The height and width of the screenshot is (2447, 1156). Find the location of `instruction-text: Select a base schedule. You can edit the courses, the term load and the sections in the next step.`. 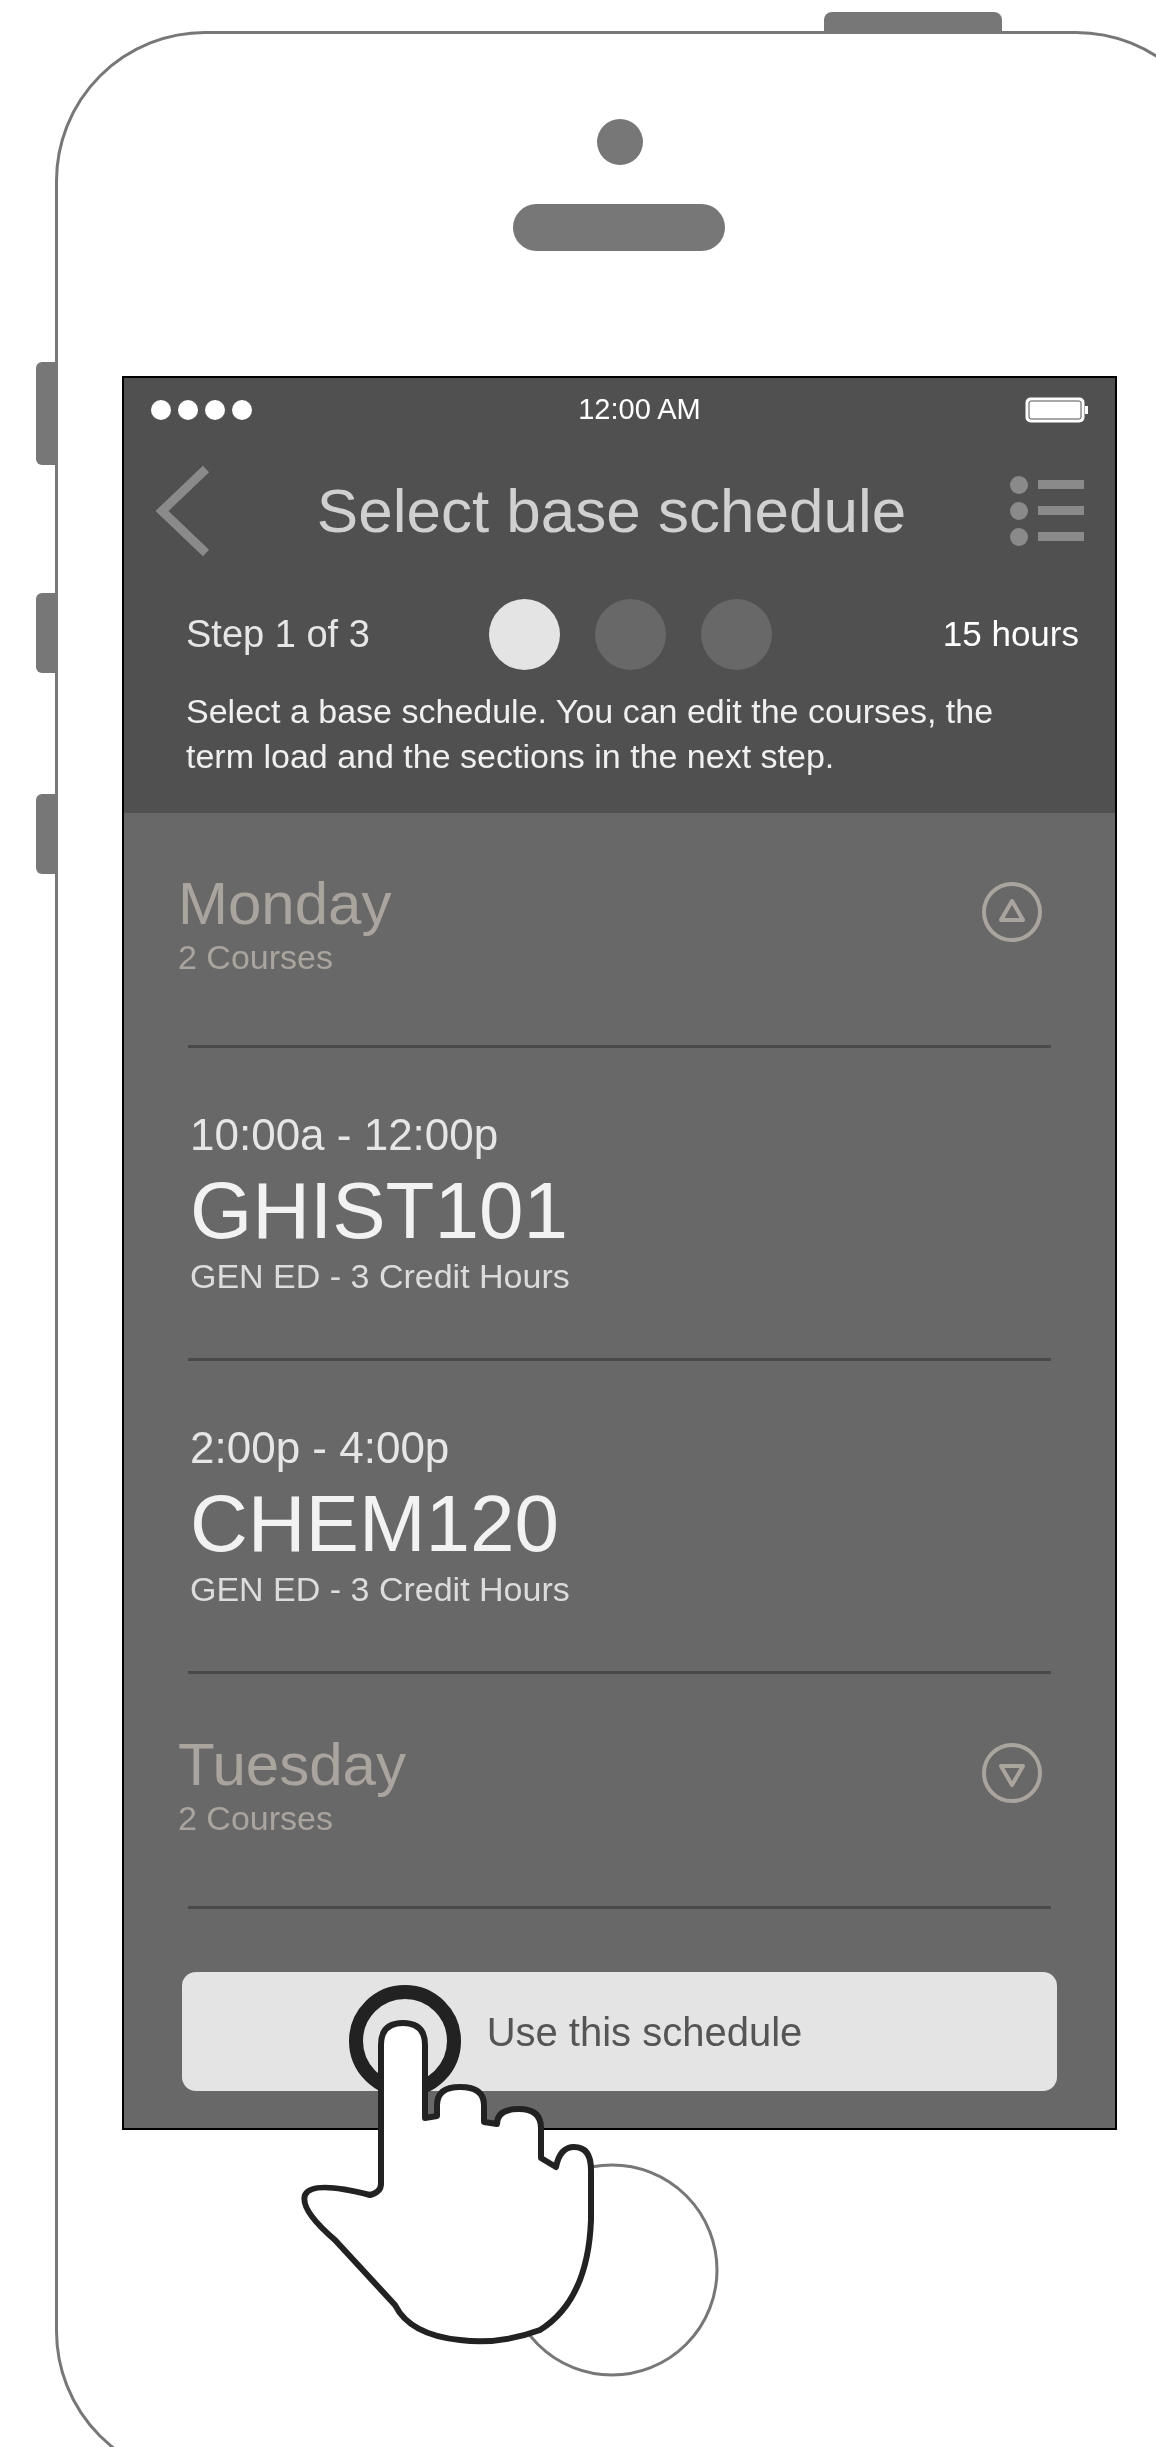

instruction-text: Select a base schedule. You can edit the courses, the term load and the sections in the next step. is located at coordinates (590, 734).